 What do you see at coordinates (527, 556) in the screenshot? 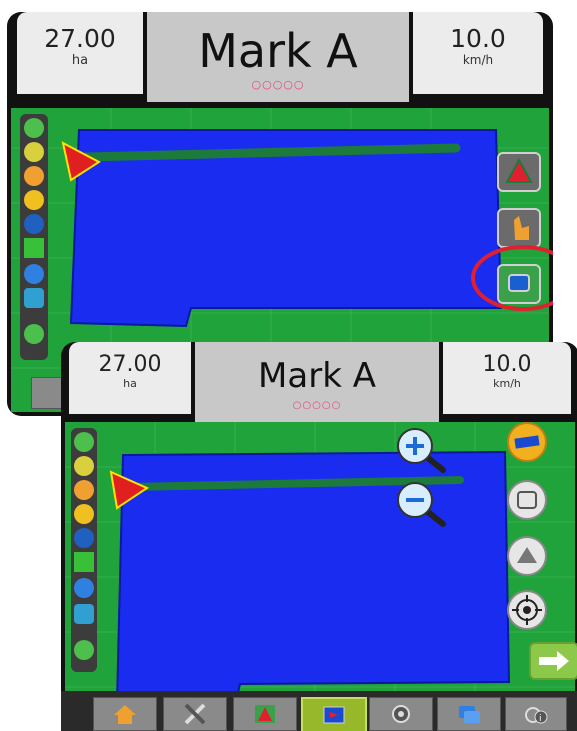
I see `perspective-button` at bounding box center [527, 556].